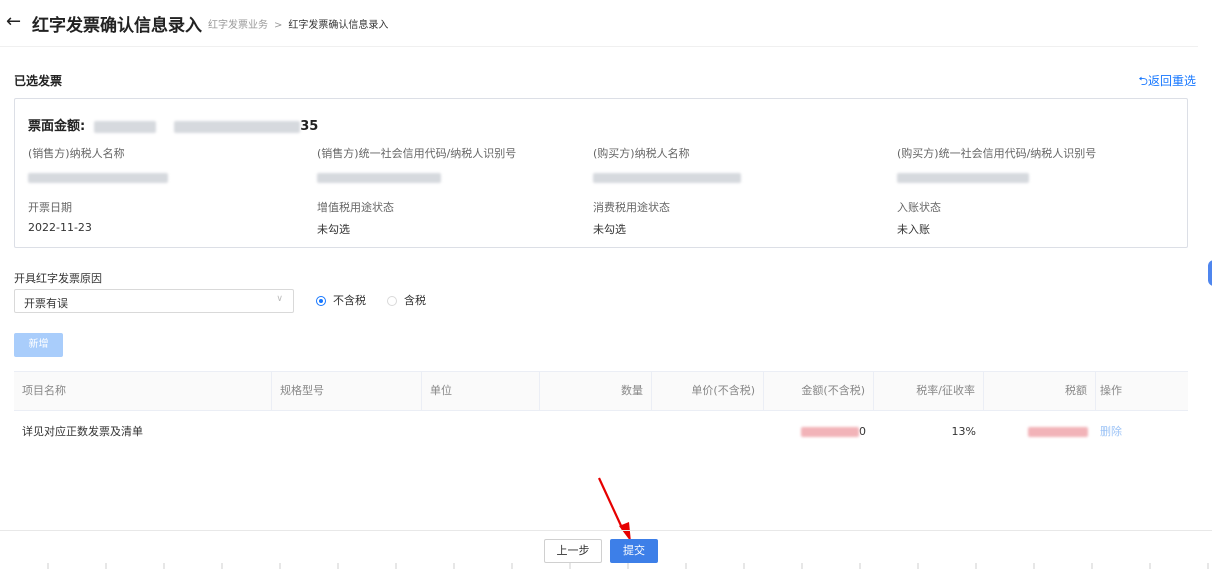 This screenshot has height=569, width=1212. Describe the element at coordinates (819, 432) in the screenshot. I see `row-amount: 0` at that location.